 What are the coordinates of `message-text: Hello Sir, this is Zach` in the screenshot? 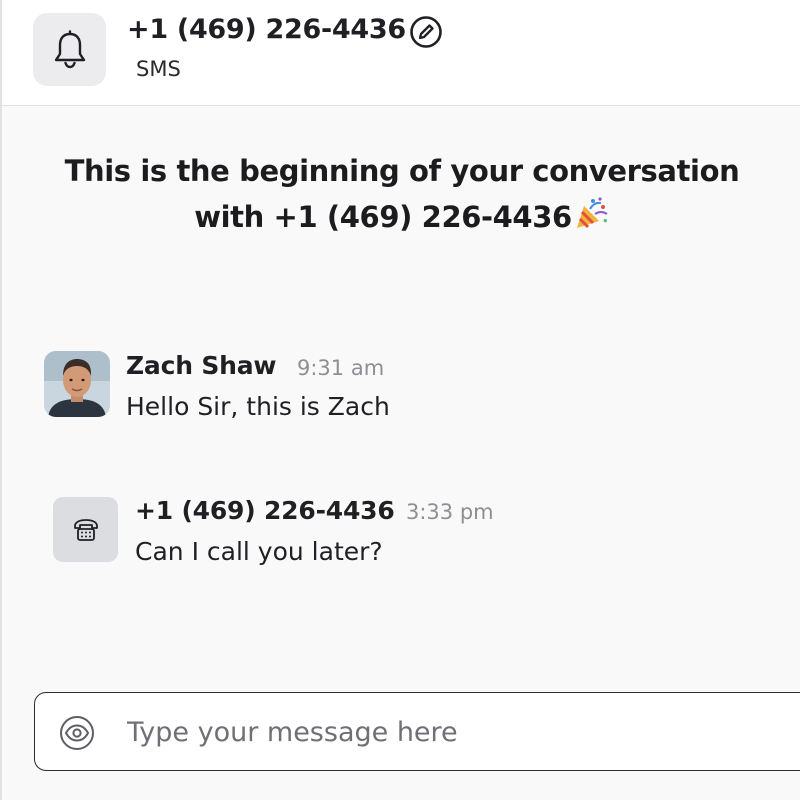 It's located at (258, 406).